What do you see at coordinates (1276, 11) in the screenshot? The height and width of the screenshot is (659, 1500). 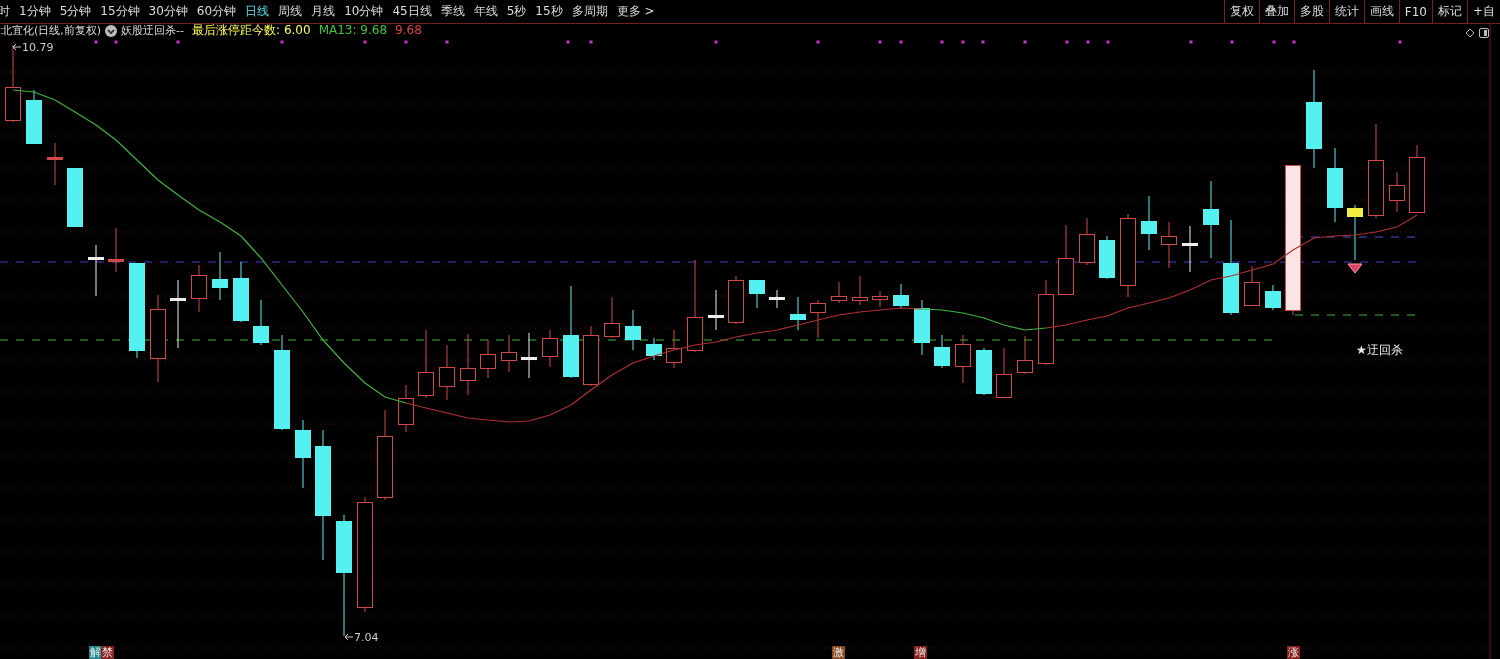 I see `toolbar-button: 叠加` at bounding box center [1276, 11].